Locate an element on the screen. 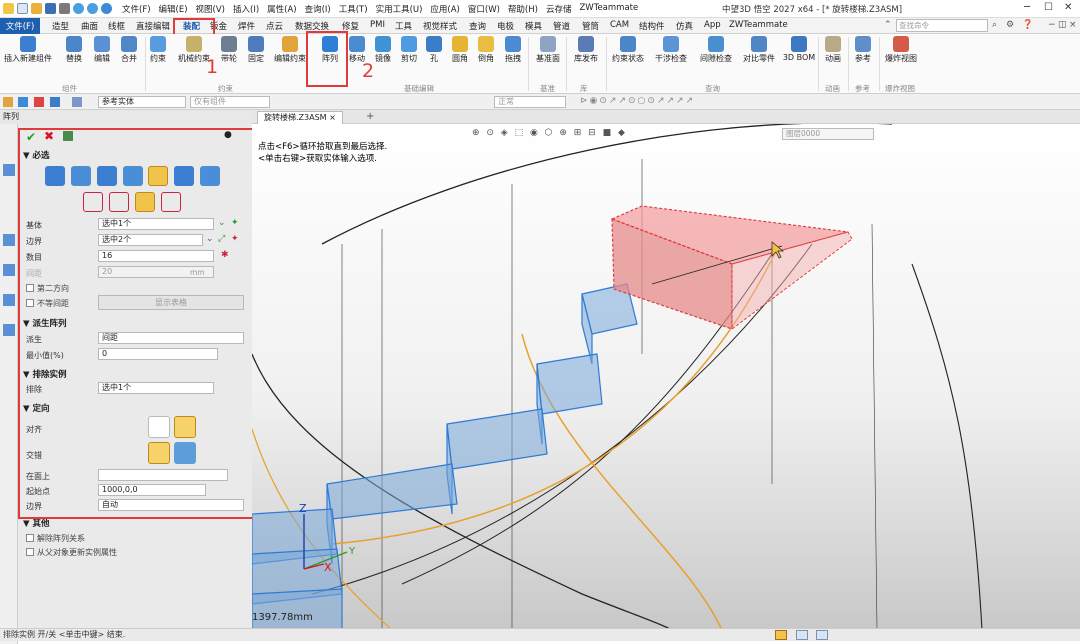  pulley-button: 带轮 is located at coordinates (229, 50).